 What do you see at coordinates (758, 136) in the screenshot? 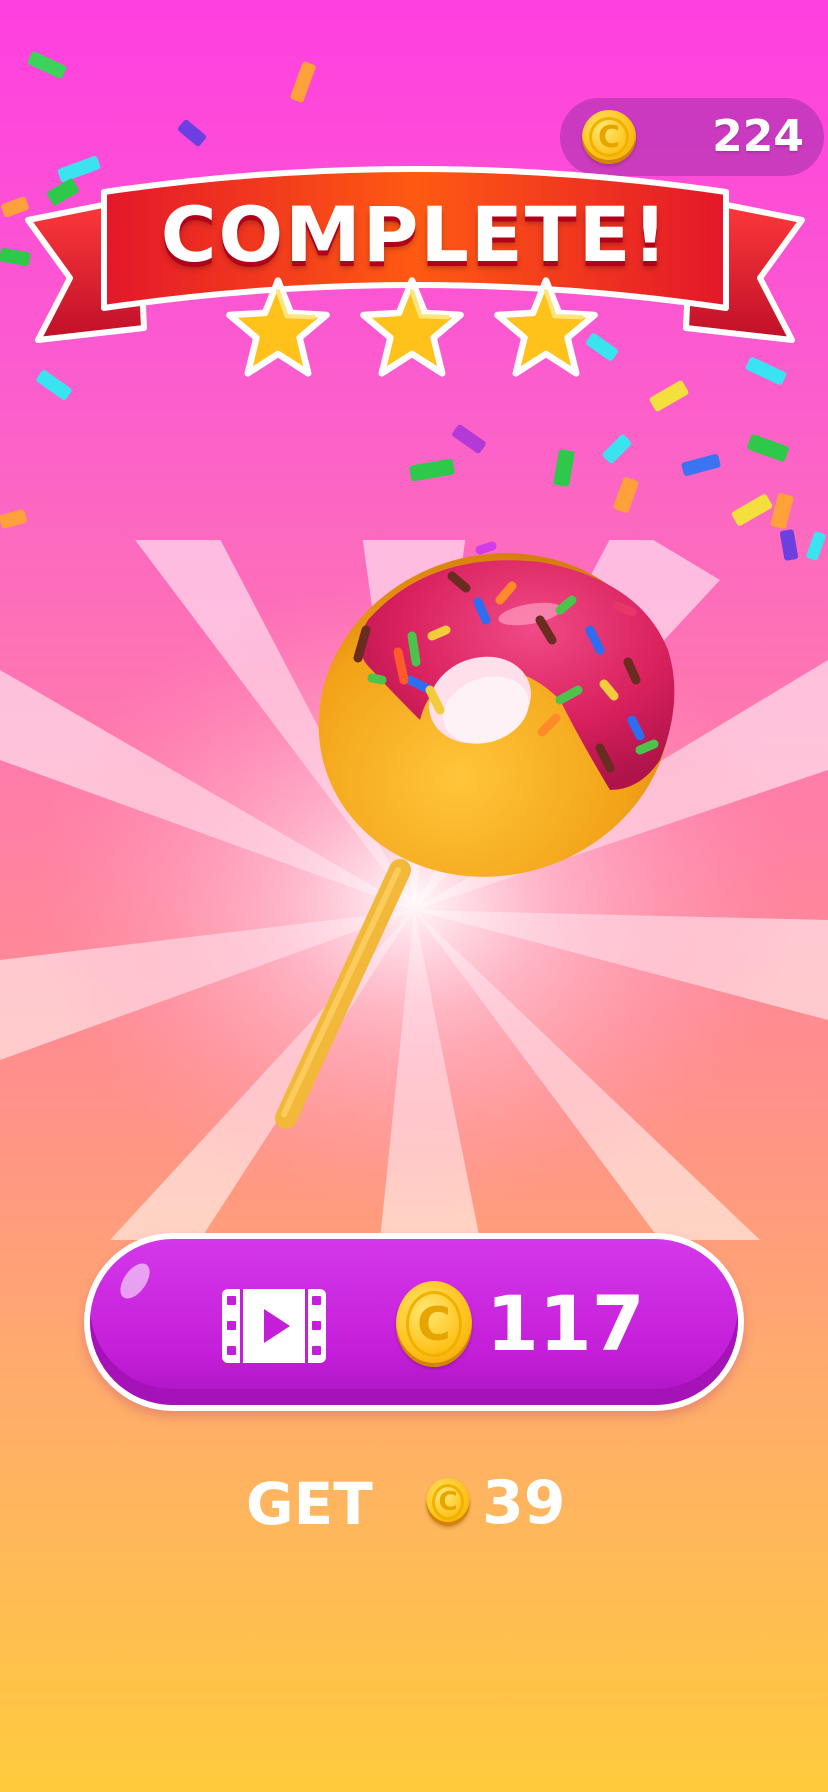
I see `coin-balance-value: 224` at bounding box center [758, 136].